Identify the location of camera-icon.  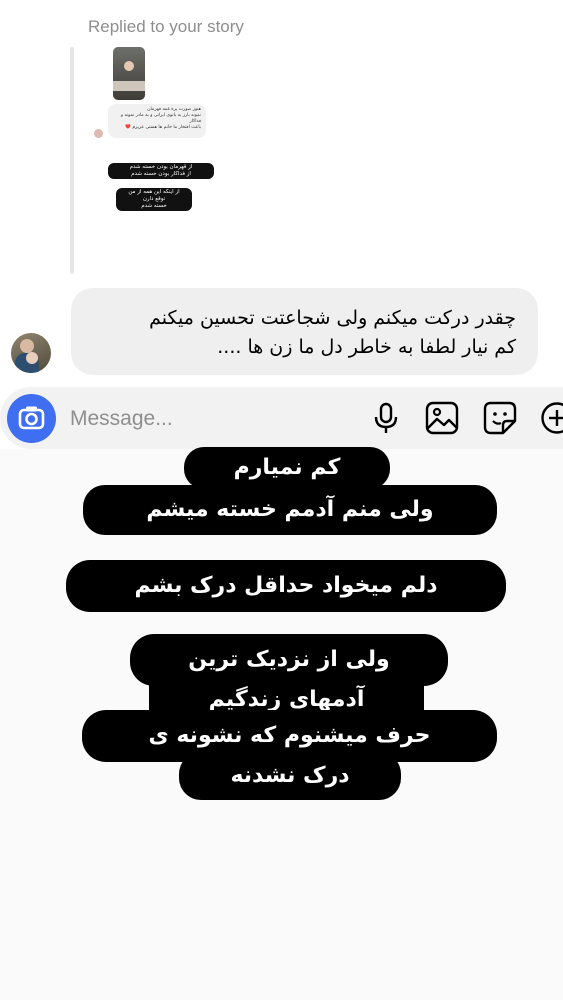
(31, 418).